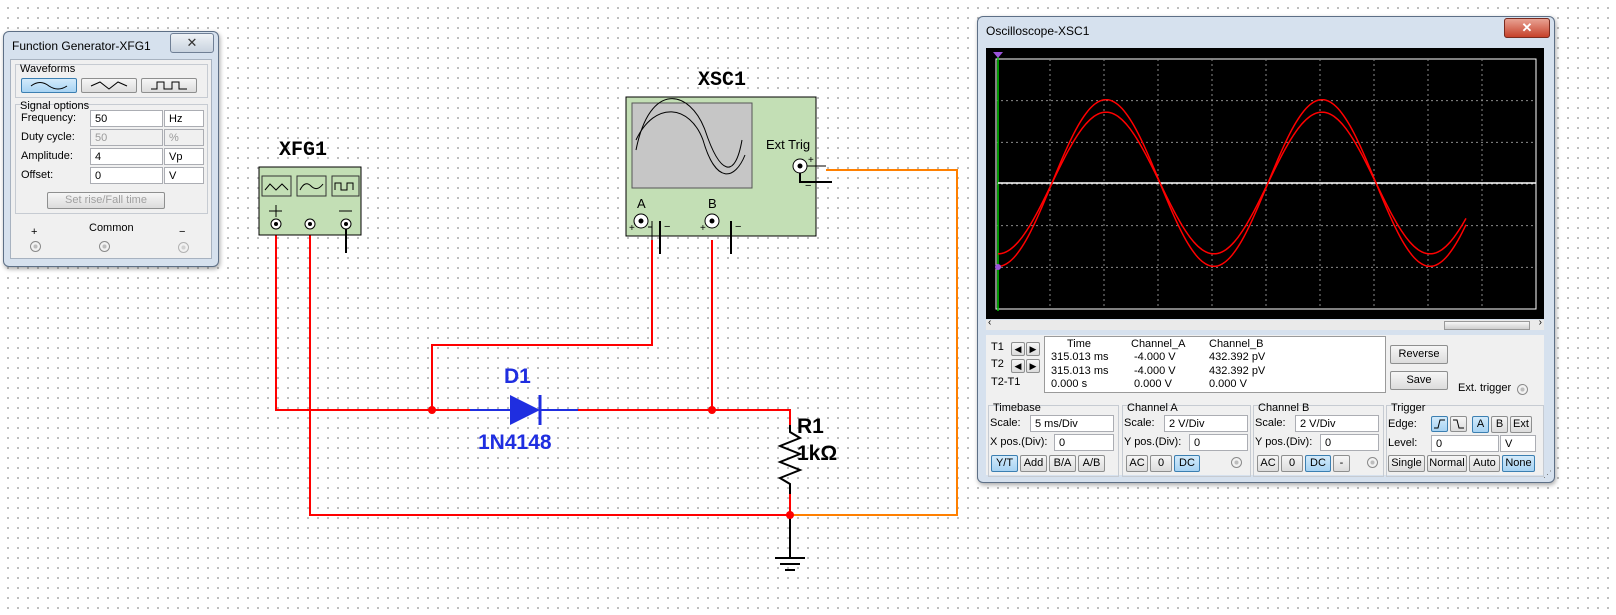 Image resolution: width=1616 pixels, height=615 pixels. I want to click on trigger-source-ext-button: Ext, so click(1521, 424).